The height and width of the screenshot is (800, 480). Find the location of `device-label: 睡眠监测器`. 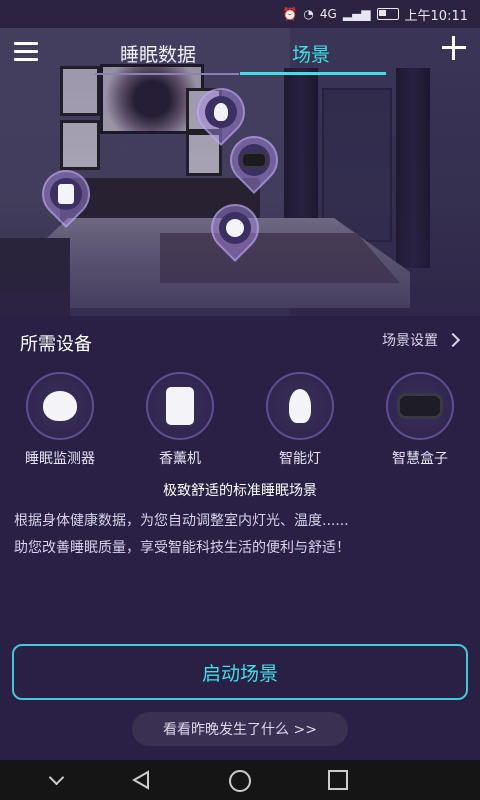

device-label: 睡眠监测器 is located at coordinates (60, 459).